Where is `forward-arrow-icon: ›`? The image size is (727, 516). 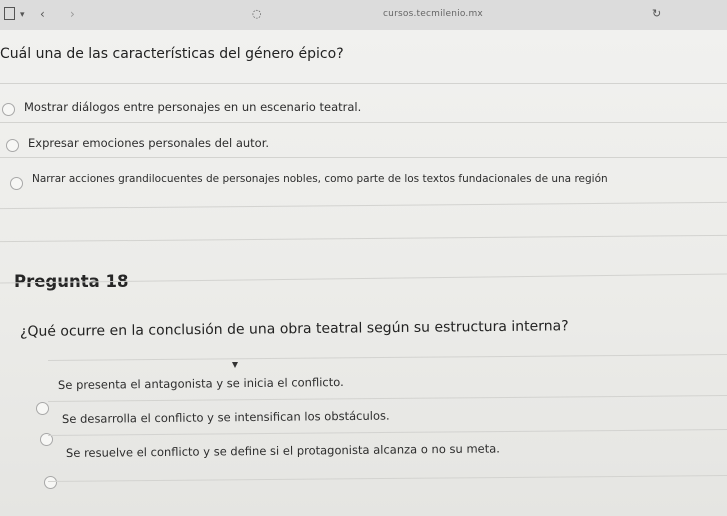
forward-arrow-icon: › is located at coordinates (72, 14).